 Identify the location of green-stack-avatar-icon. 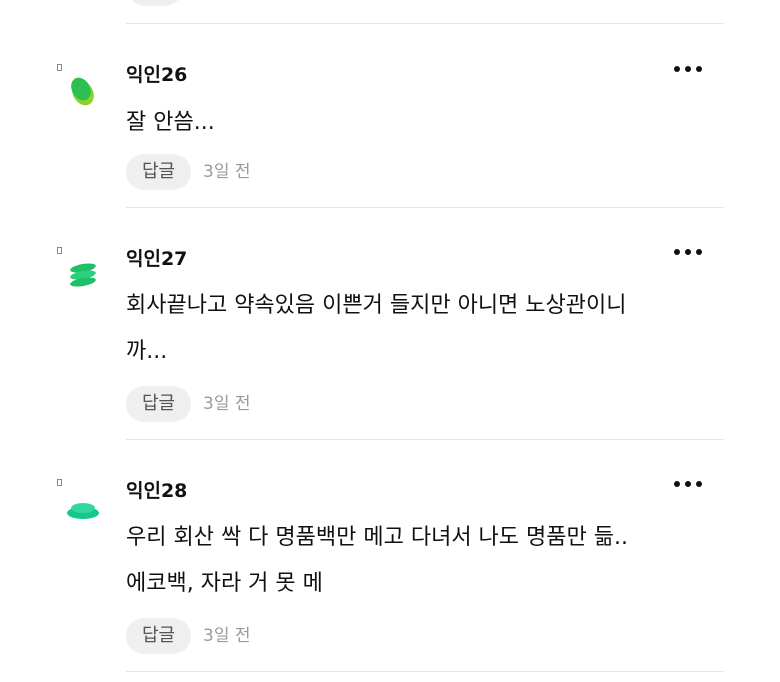
(83, 275).